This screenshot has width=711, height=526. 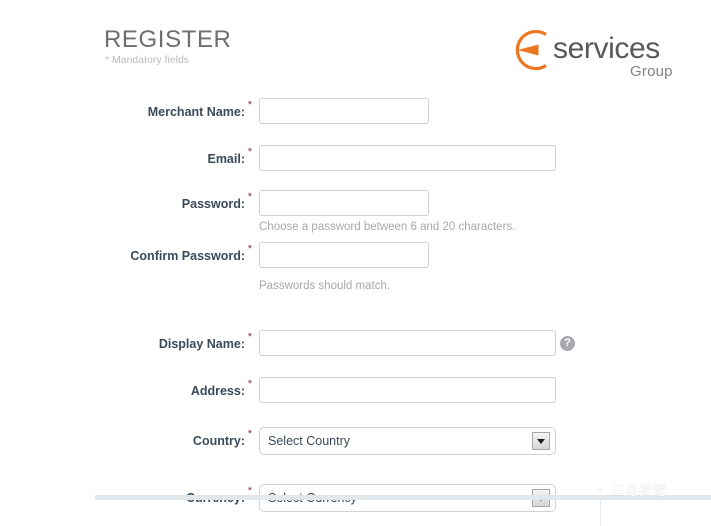 I want to click on label-merchant-name: Merchant Name:, so click(x=196, y=112).